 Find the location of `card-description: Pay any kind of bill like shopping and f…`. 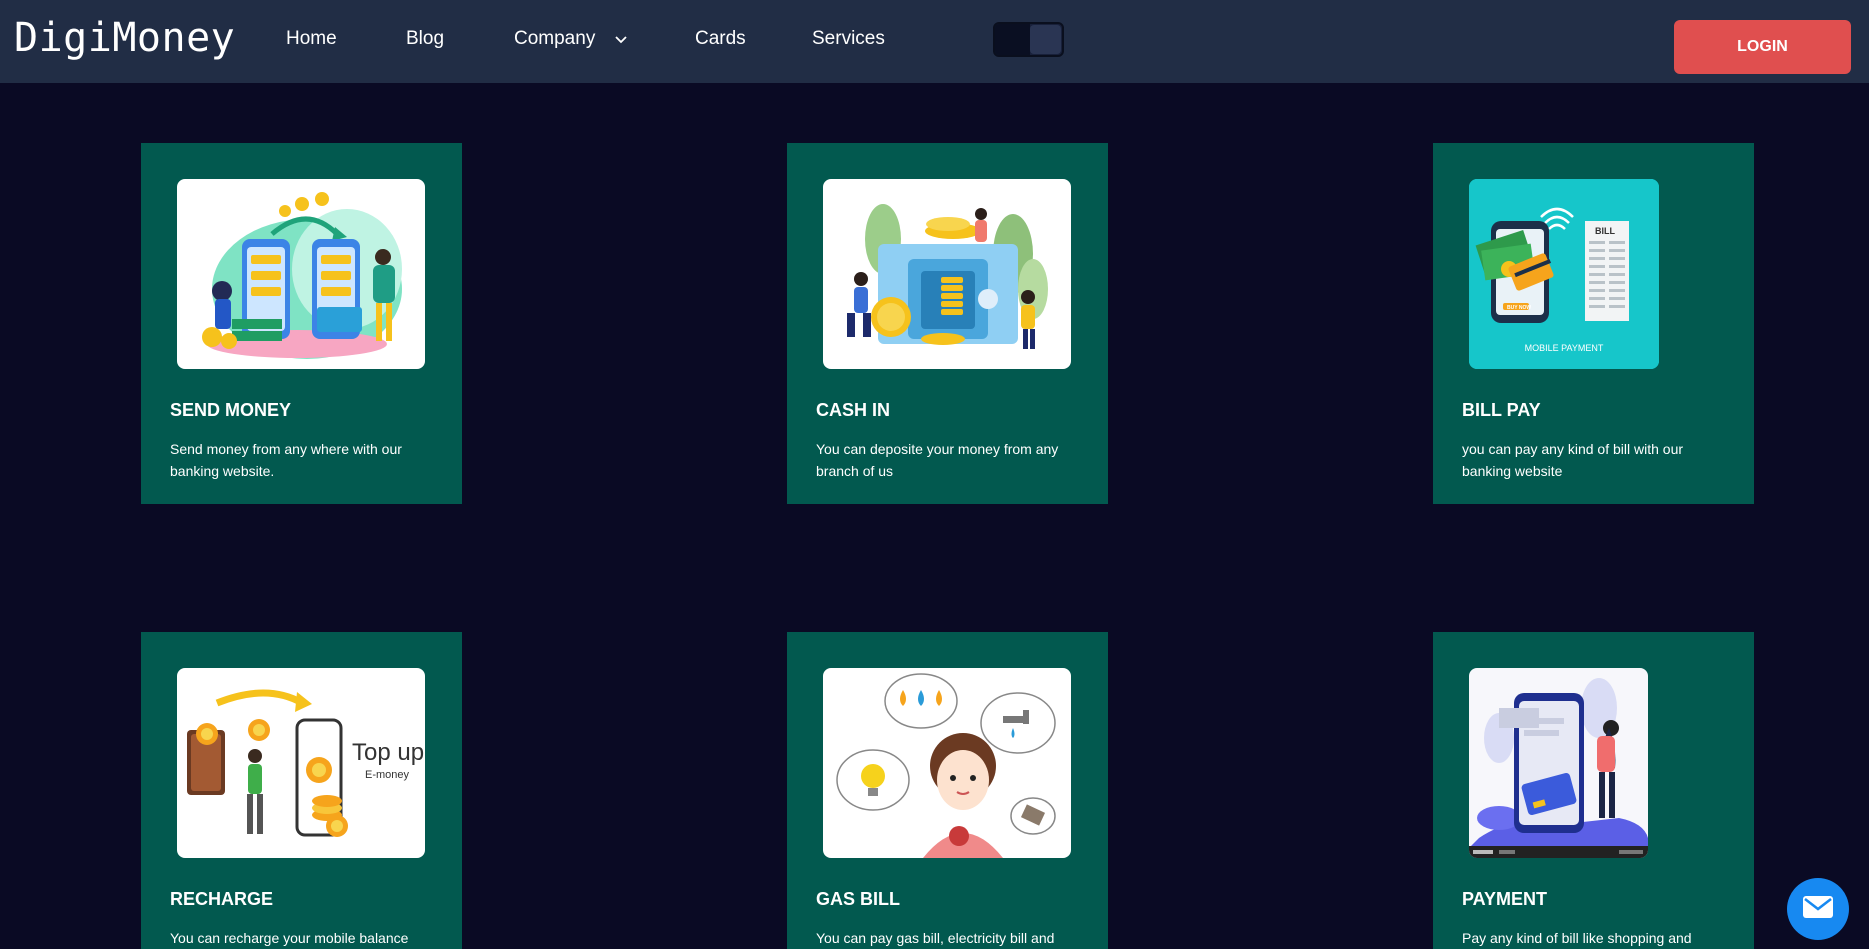

card-description: Pay any kind of bill like shopping and f… is located at coordinates (1577, 938).